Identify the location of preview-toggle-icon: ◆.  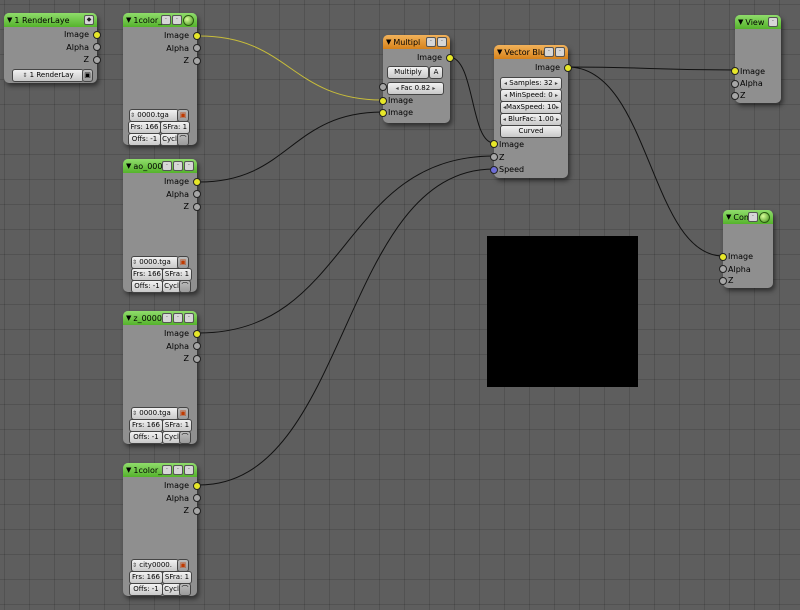
(89, 20).